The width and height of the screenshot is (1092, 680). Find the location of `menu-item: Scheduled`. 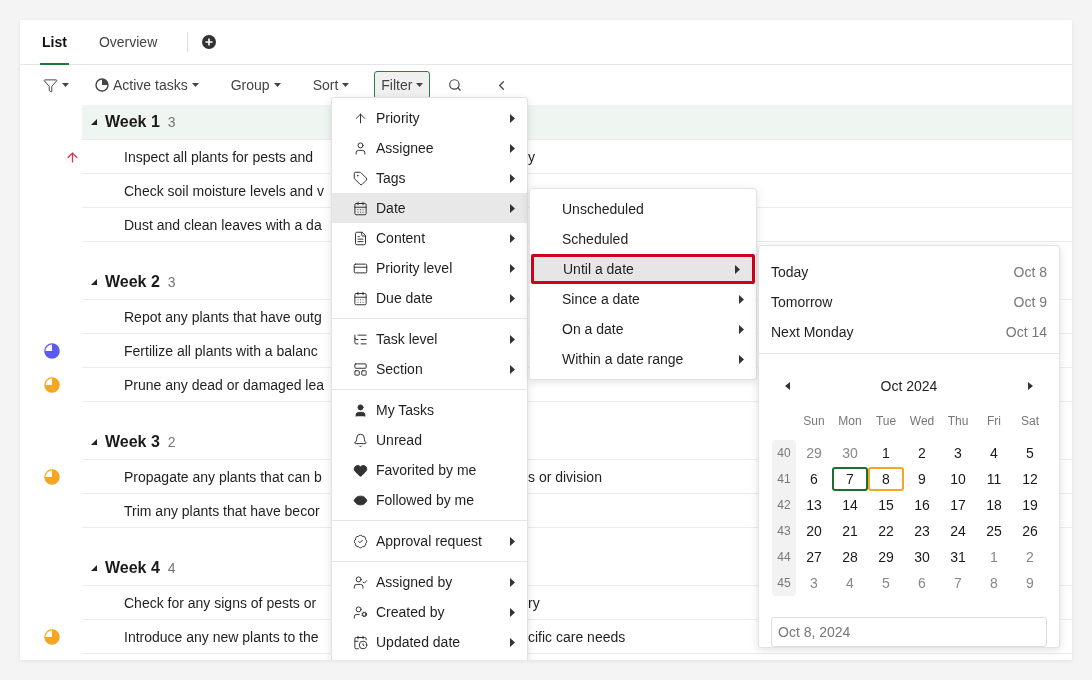

menu-item: Scheduled is located at coordinates (643, 239).